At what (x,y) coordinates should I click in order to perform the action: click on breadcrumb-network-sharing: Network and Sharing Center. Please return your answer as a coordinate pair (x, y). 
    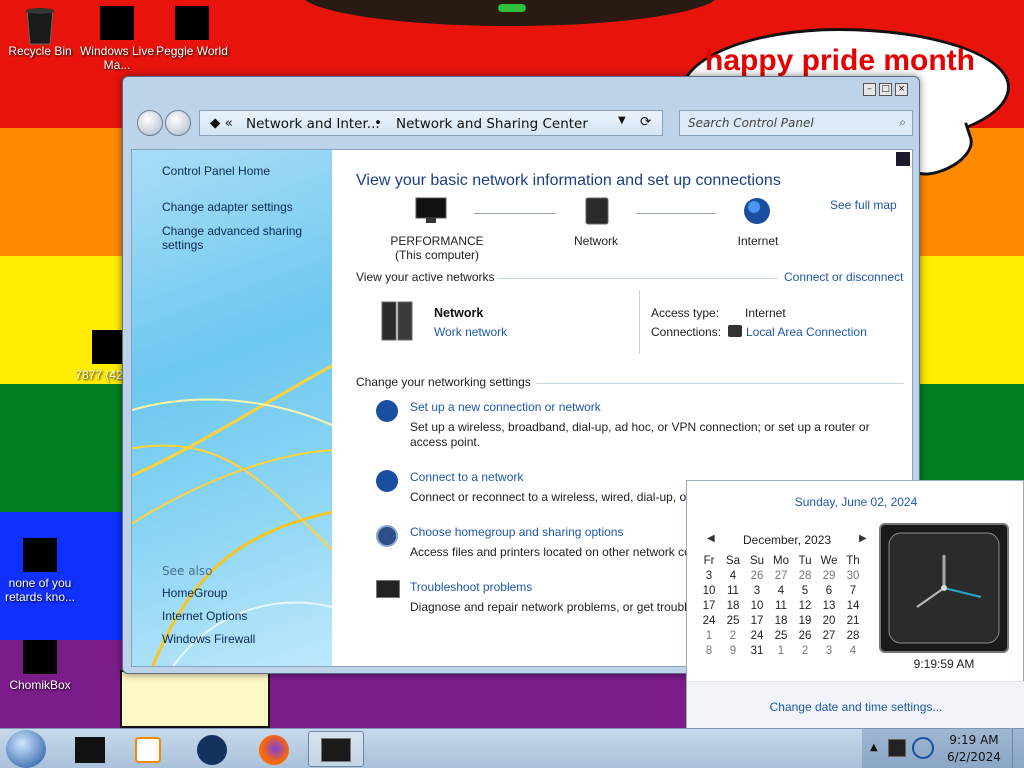
    Looking at the image, I should click on (492, 124).